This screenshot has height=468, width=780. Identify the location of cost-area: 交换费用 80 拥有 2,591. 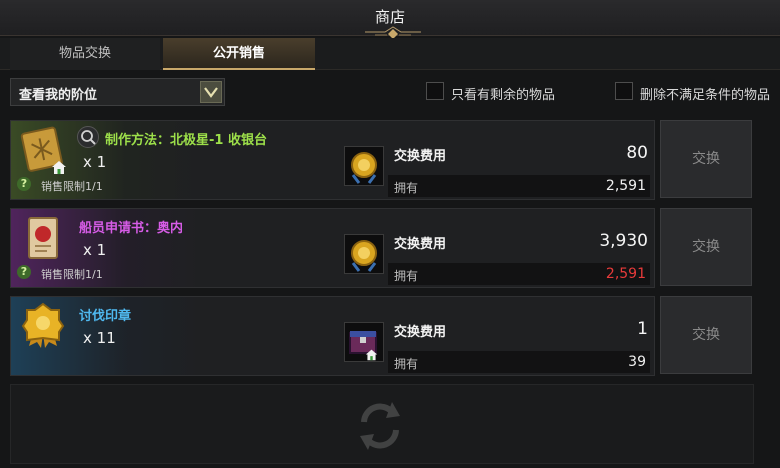
(496, 160).